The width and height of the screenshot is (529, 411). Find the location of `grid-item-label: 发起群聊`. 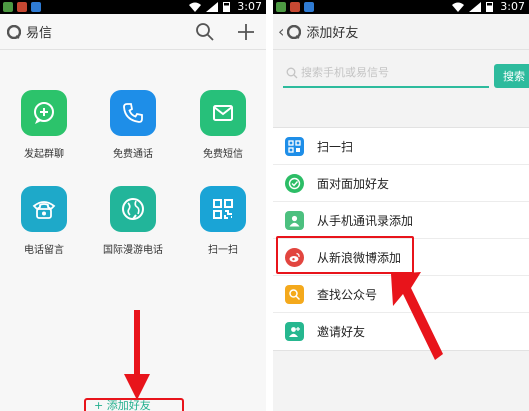

grid-item-label: 发起群聊 is located at coordinates (44, 154).